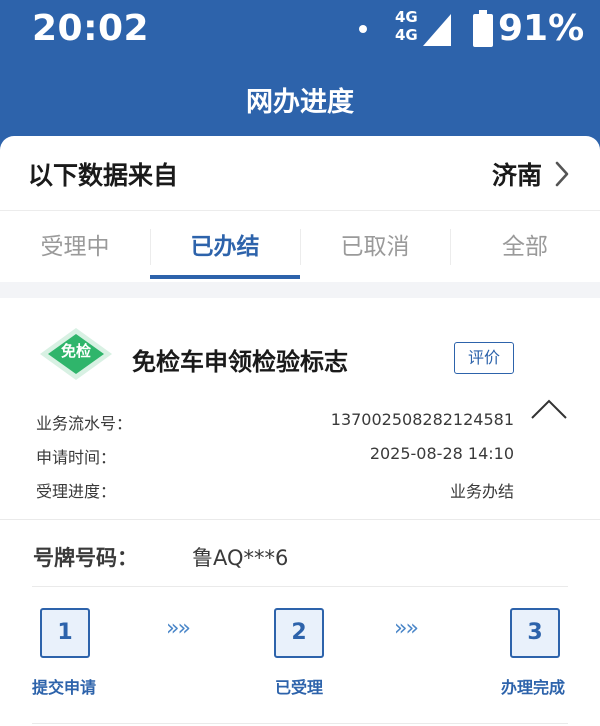  Describe the element at coordinates (437, 30) in the screenshot. I see `signal-icon` at that location.